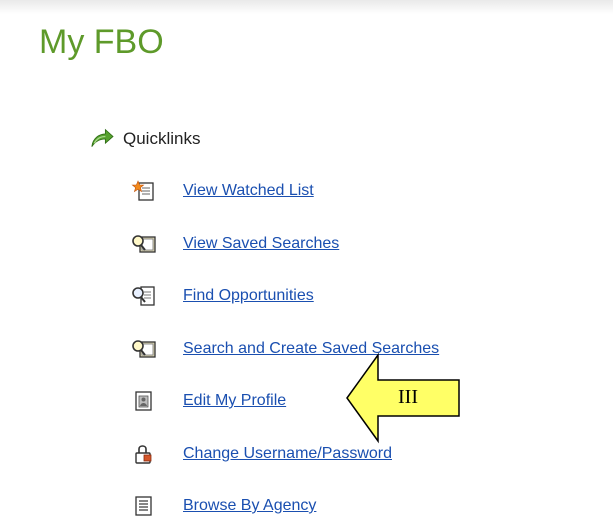 The image size is (613, 521). Describe the element at coordinates (101, 42) in the screenshot. I see `page-title: My FBO` at that location.